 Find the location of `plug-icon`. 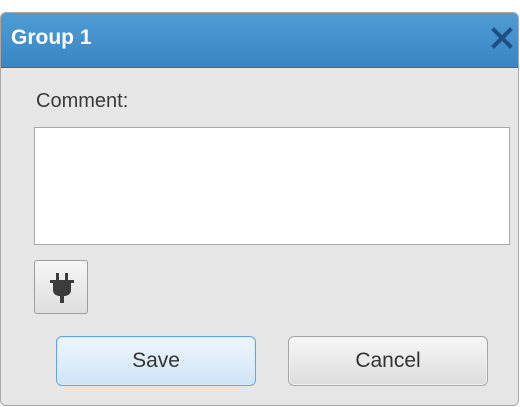

plug-icon is located at coordinates (62, 288).